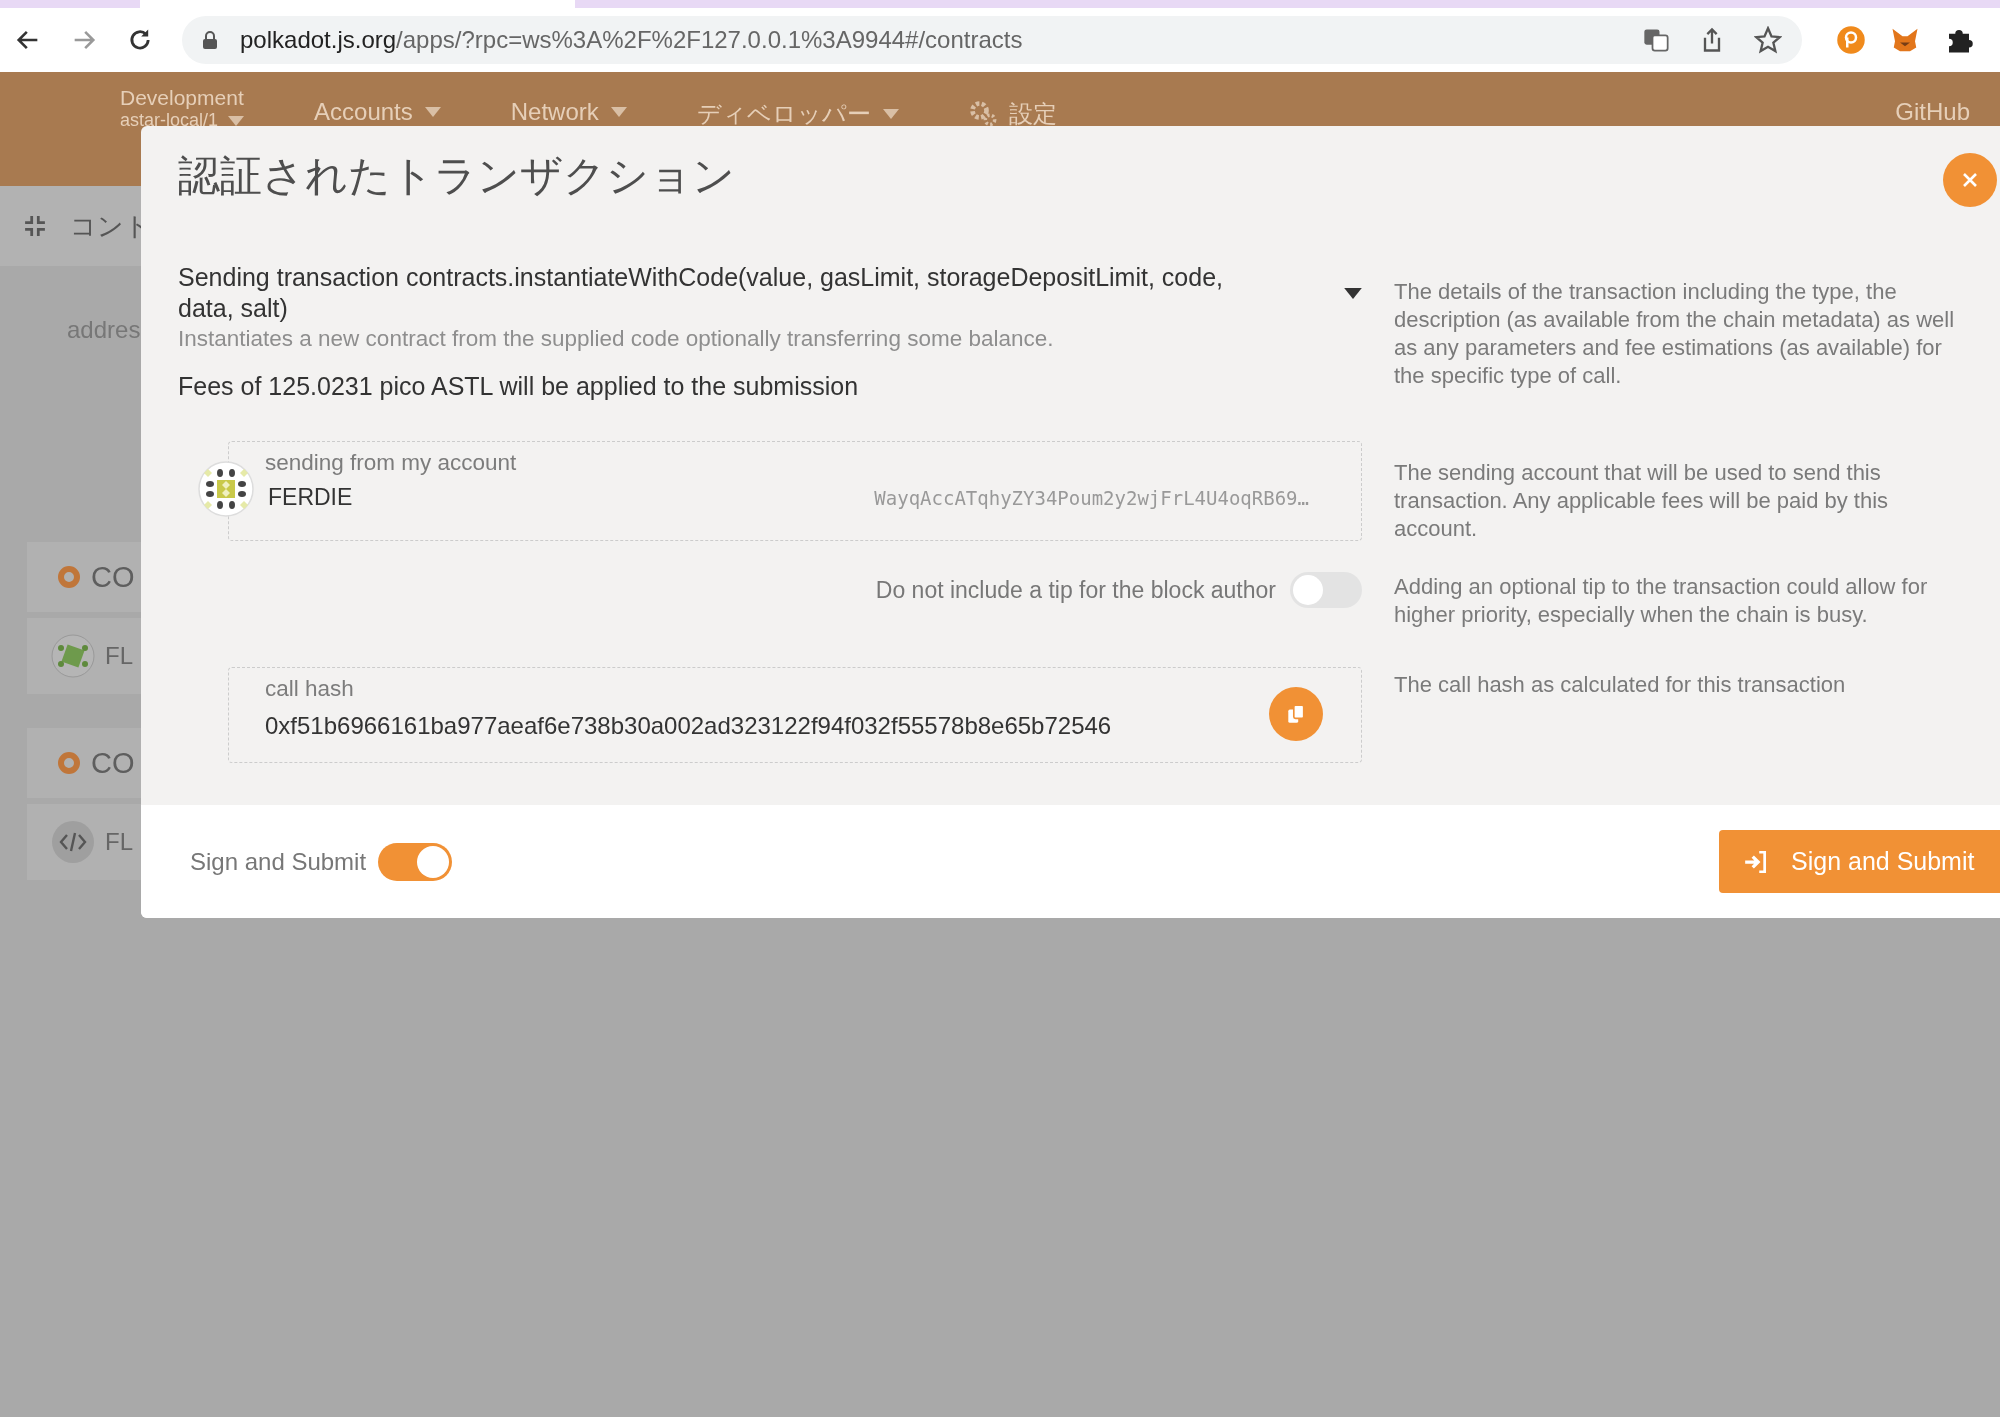 The width and height of the screenshot is (2000, 1417). Describe the element at coordinates (701, 293) in the screenshot. I see `transaction-call: Sending transaction contracts.instantiateWithCode(value, gasLimit, storageDepositLimit, code, data, salt)` at that location.